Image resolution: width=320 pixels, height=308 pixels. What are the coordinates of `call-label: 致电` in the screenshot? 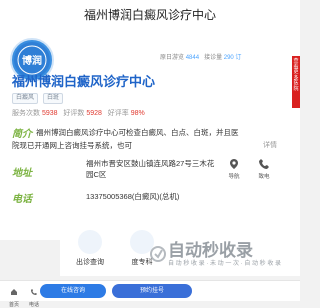 It's located at (264, 177).